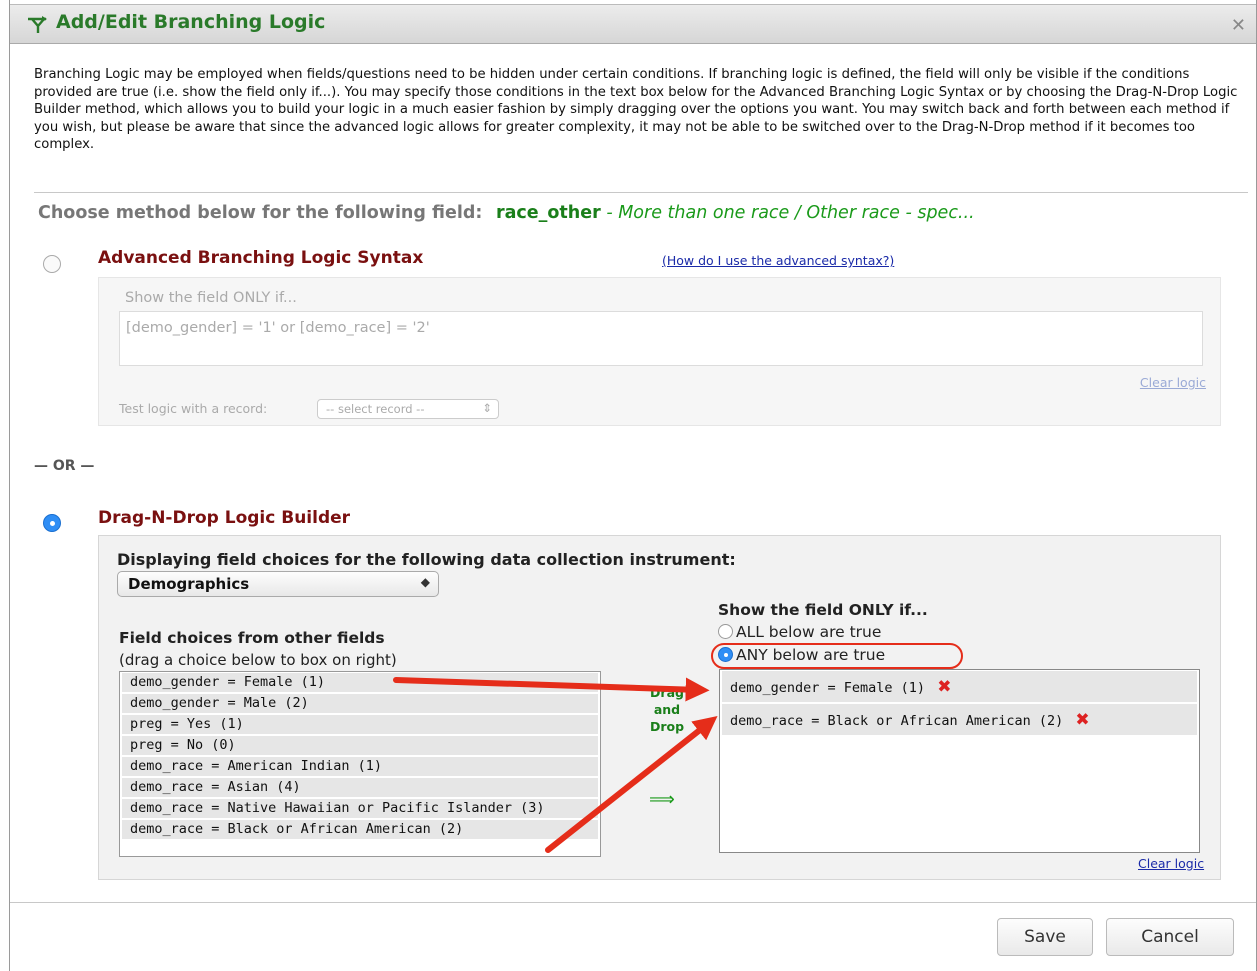 The image size is (1257, 971). Describe the element at coordinates (258, 660) in the screenshot. I see `field-choices-subtitle: (drag a choice below to box on right)` at that location.